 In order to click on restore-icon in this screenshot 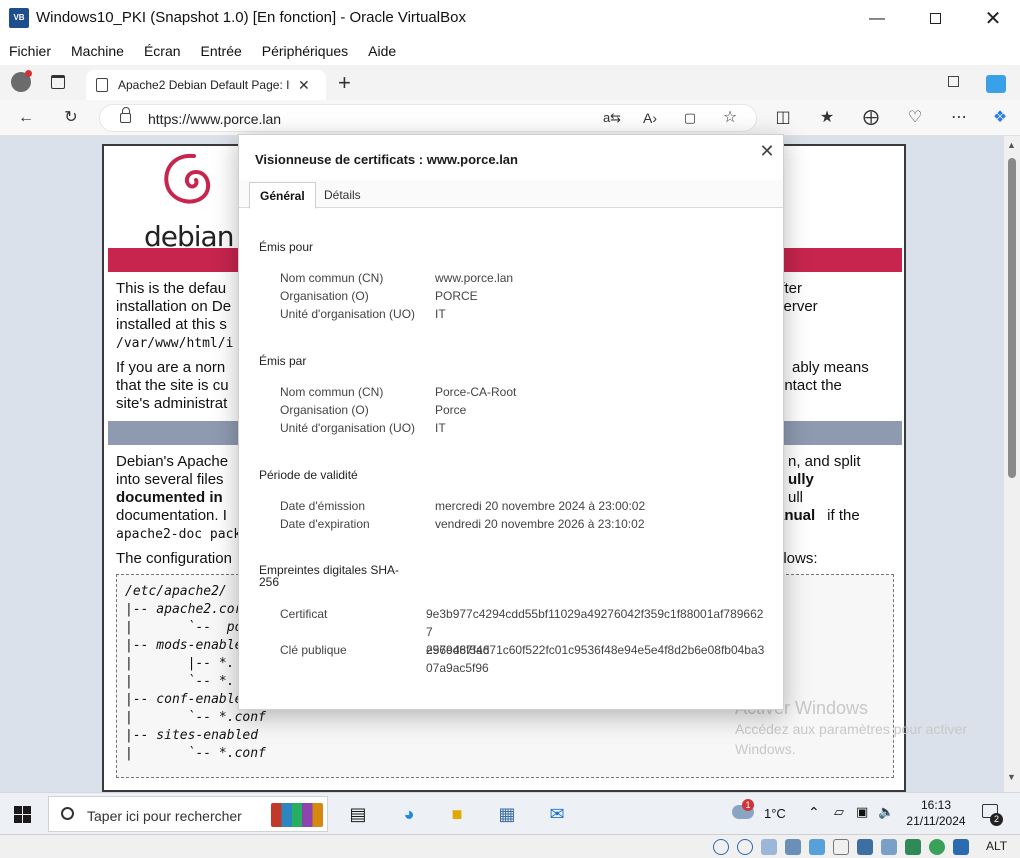, I will do `click(953, 81)`.